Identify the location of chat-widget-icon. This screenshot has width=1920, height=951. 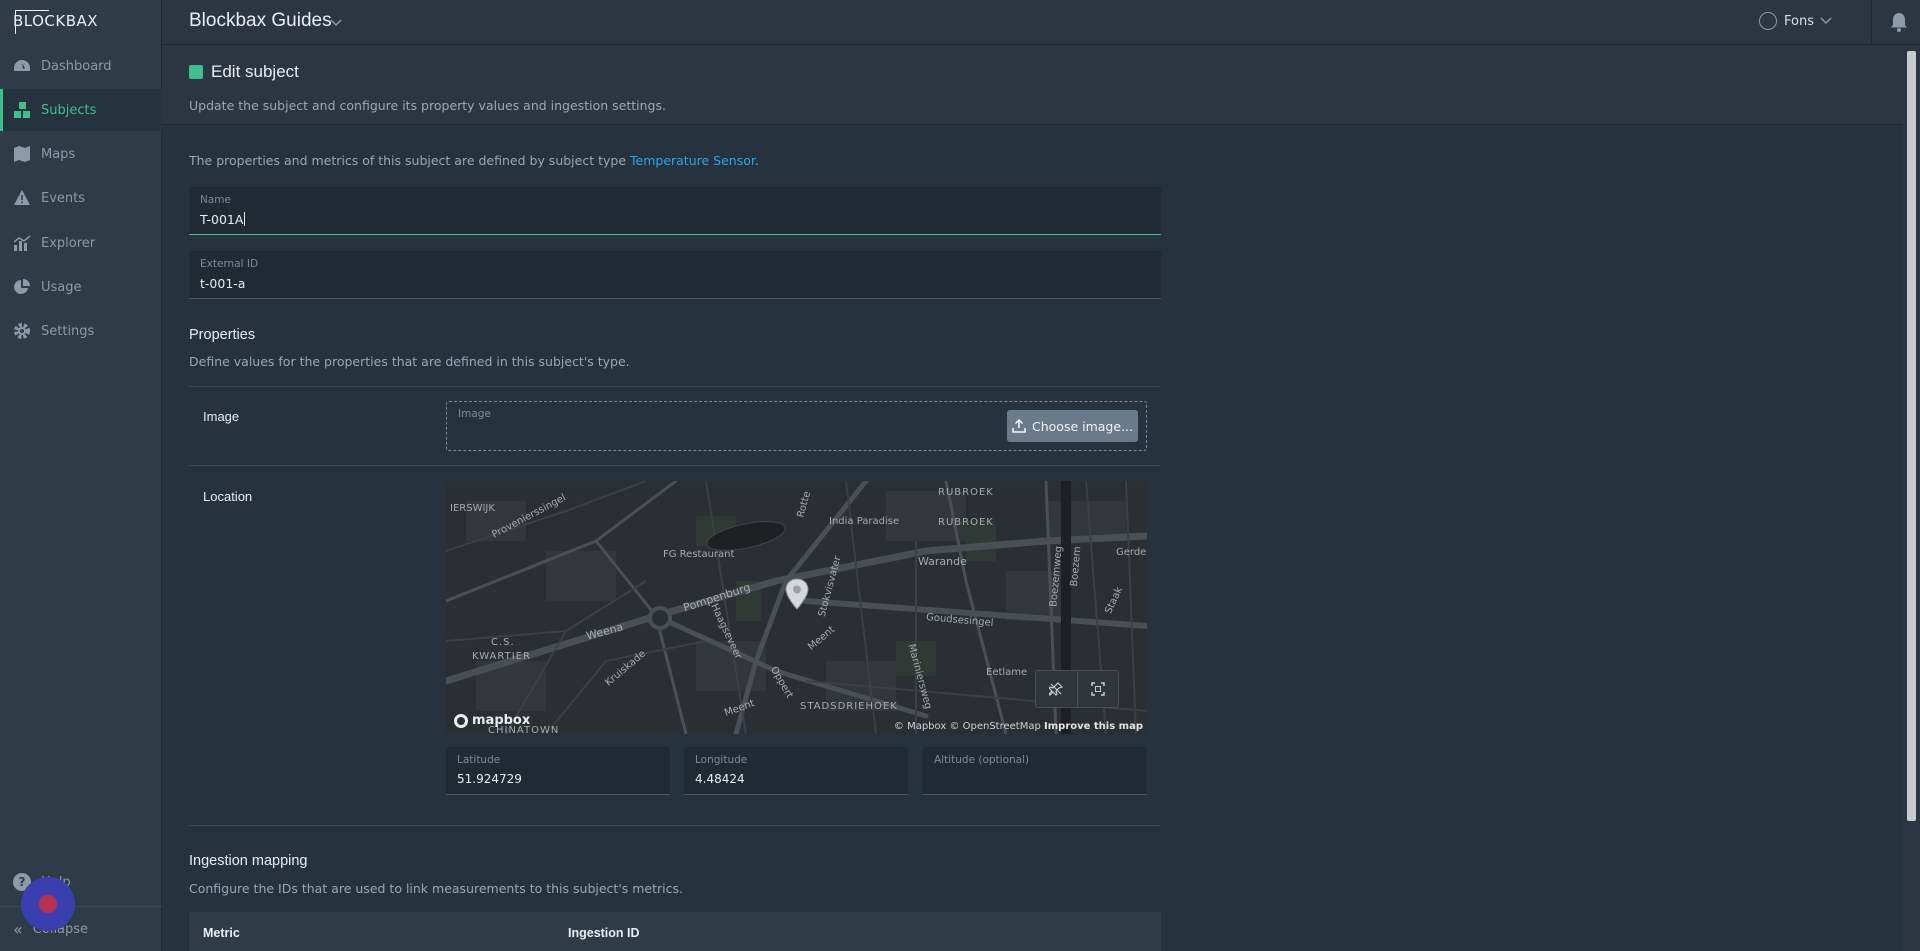
(48, 904).